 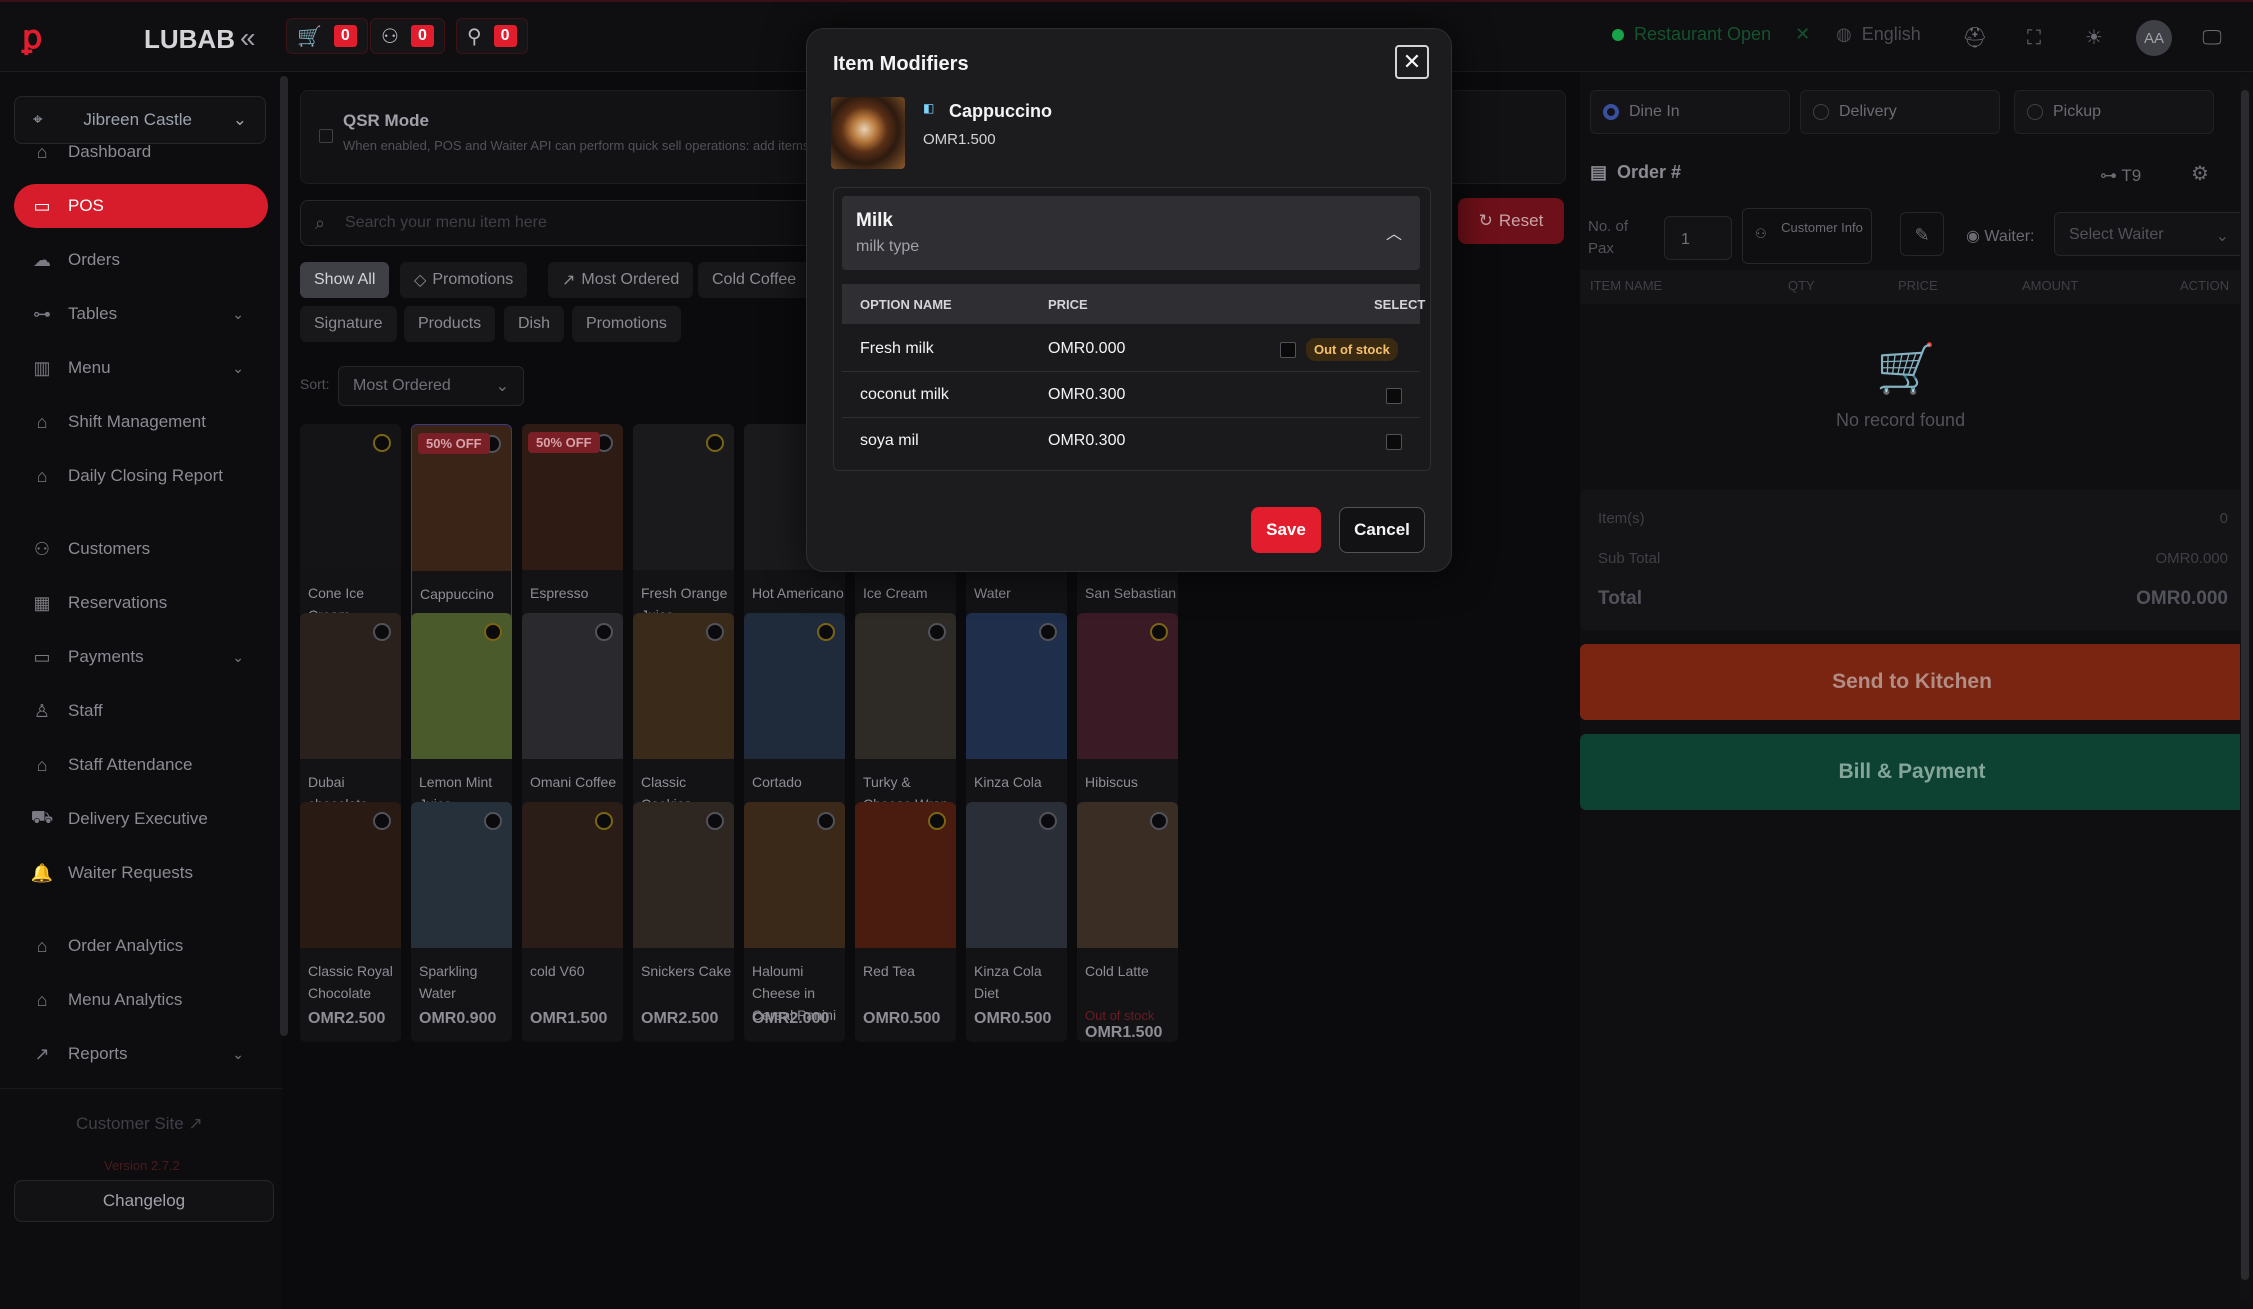 What do you see at coordinates (1008, 782) in the screenshot?
I see `menu-item-name: Kinza Cola` at bounding box center [1008, 782].